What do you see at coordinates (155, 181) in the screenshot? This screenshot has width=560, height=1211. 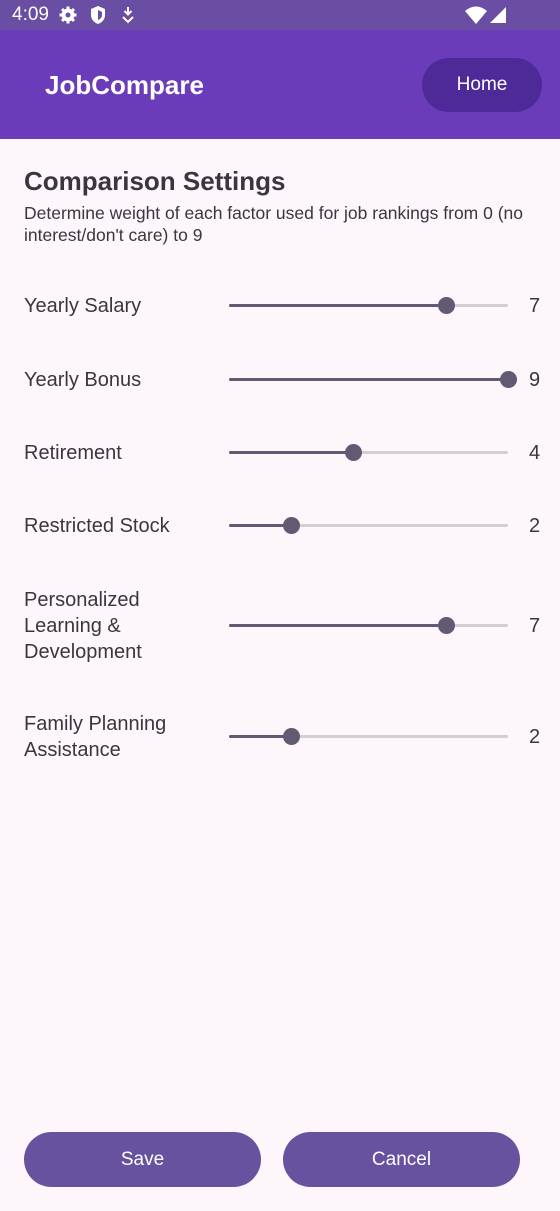 I see `page-title: Comparison Settings` at bounding box center [155, 181].